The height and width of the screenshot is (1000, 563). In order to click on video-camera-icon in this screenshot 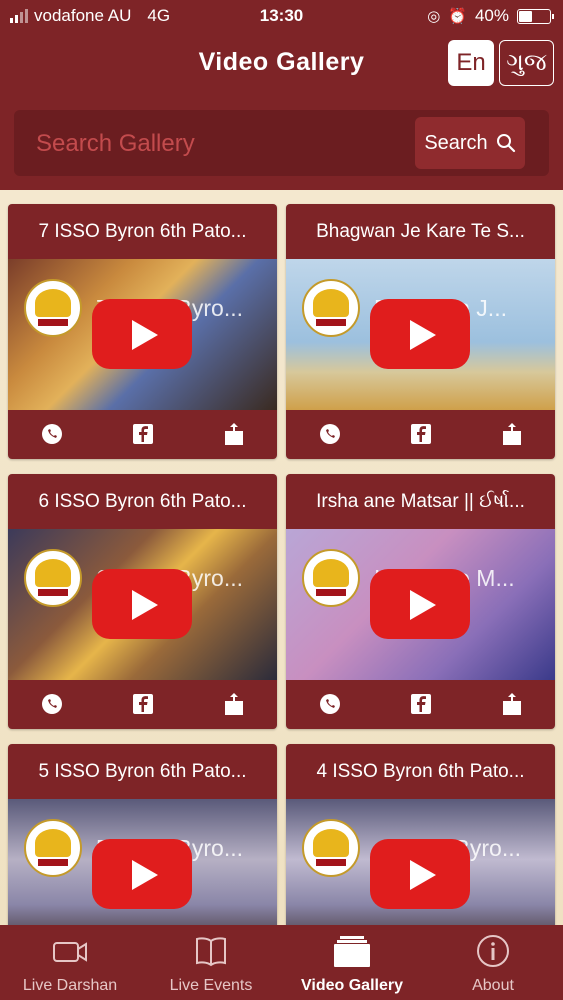, I will do `click(70, 952)`.